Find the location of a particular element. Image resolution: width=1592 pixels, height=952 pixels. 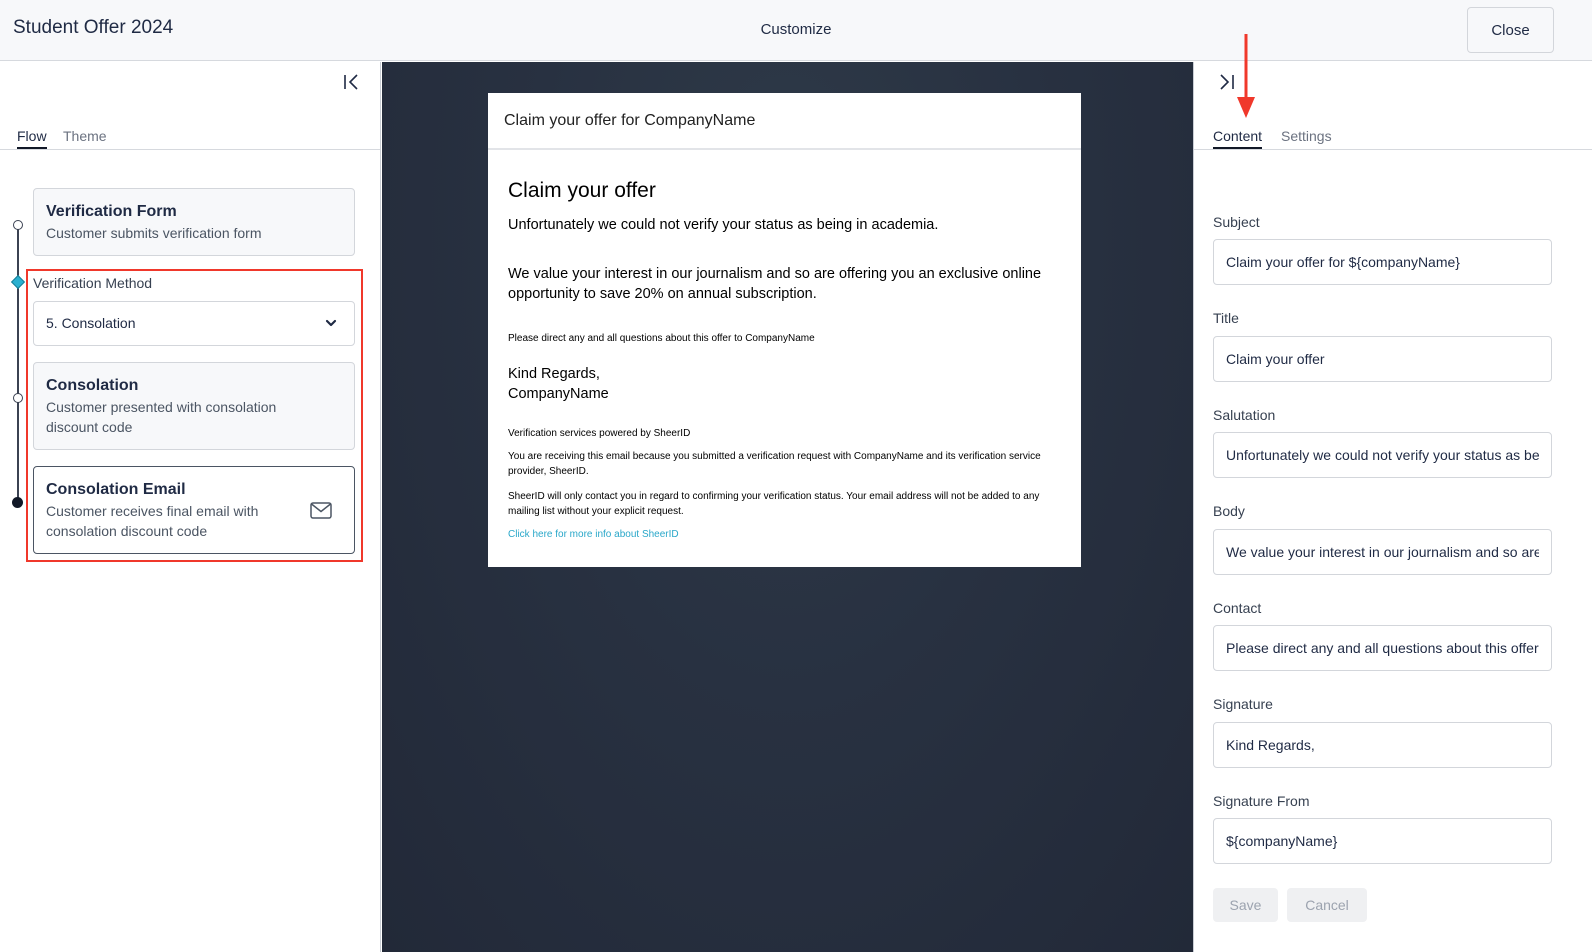

top-bar: Student Offer 2024 Customize Close is located at coordinates (796, 30).